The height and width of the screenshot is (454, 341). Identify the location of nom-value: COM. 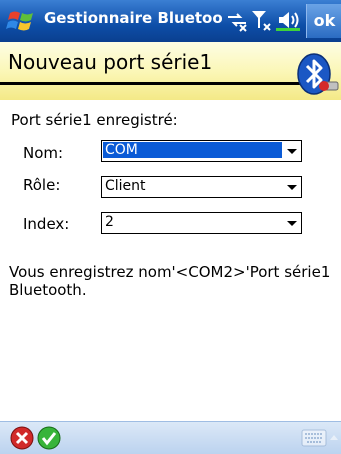
(192, 150).